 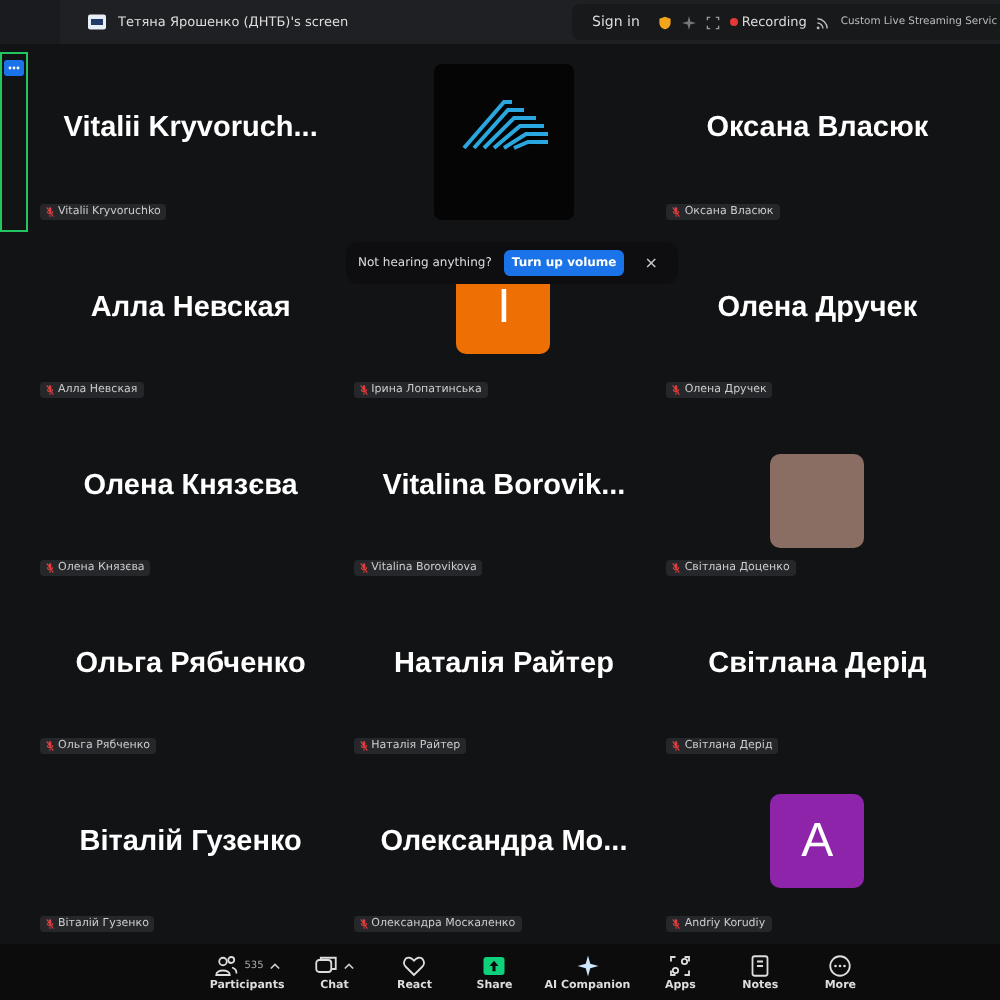 What do you see at coordinates (190, 307) in the screenshot?
I see `participant-name: Алла Невская` at bounding box center [190, 307].